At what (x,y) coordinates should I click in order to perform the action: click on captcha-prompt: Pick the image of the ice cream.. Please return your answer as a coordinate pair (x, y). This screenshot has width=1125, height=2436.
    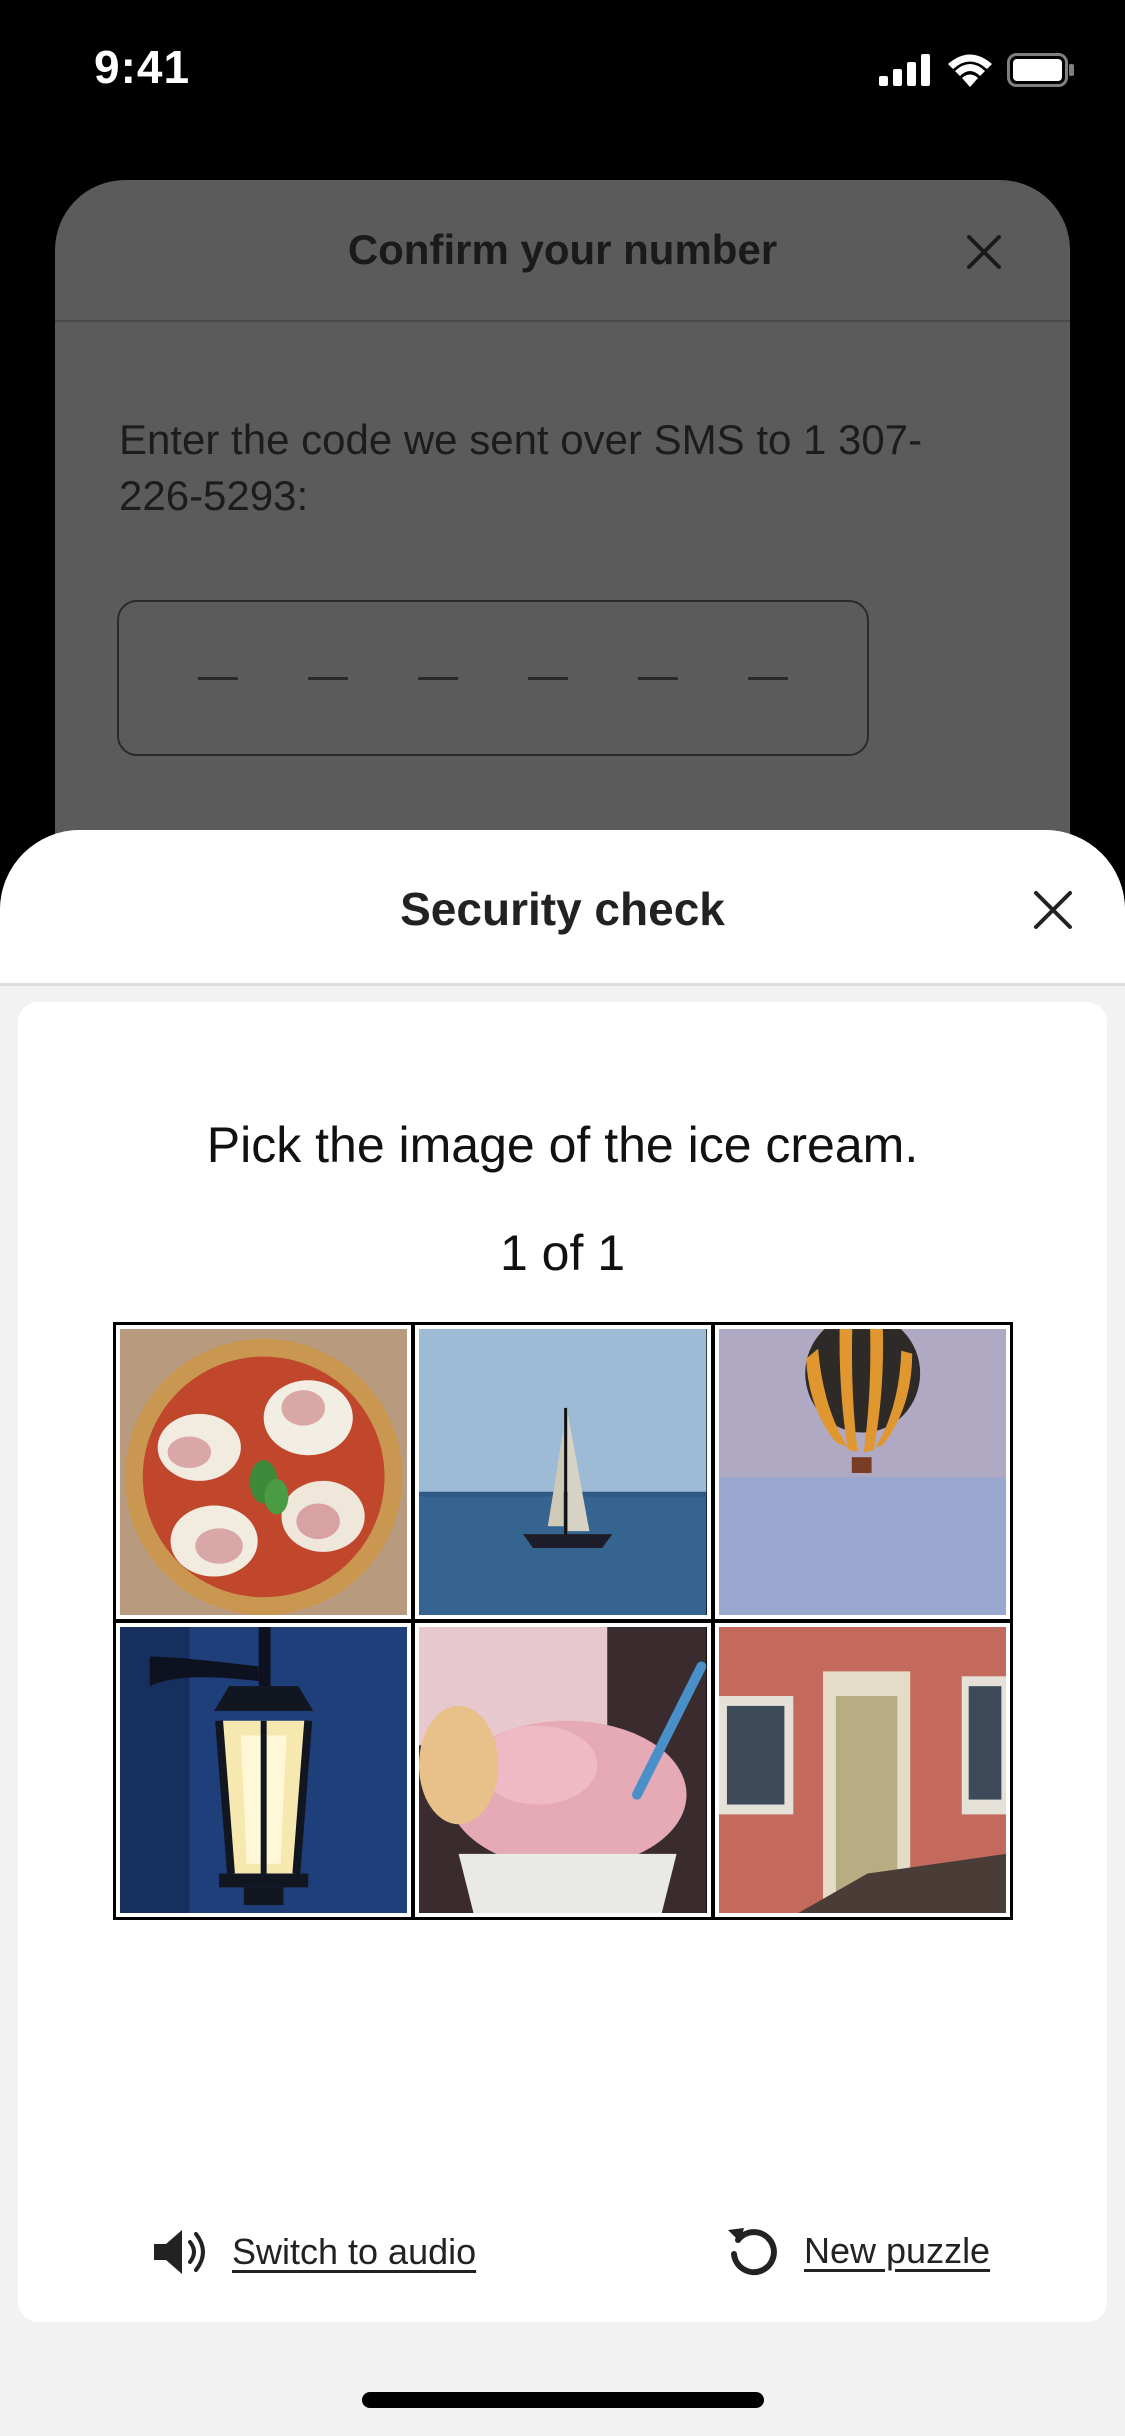
    Looking at the image, I should click on (562, 1145).